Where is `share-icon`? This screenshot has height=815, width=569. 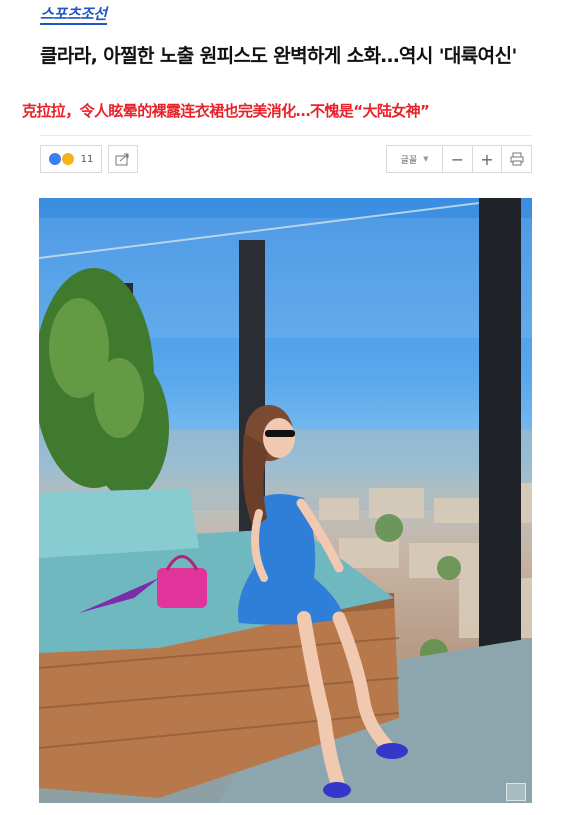 share-icon is located at coordinates (122, 159).